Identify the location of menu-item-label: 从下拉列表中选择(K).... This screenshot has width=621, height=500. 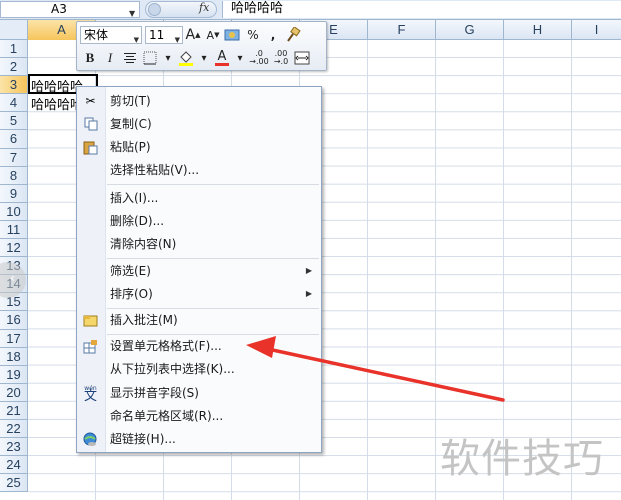
(172, 369).